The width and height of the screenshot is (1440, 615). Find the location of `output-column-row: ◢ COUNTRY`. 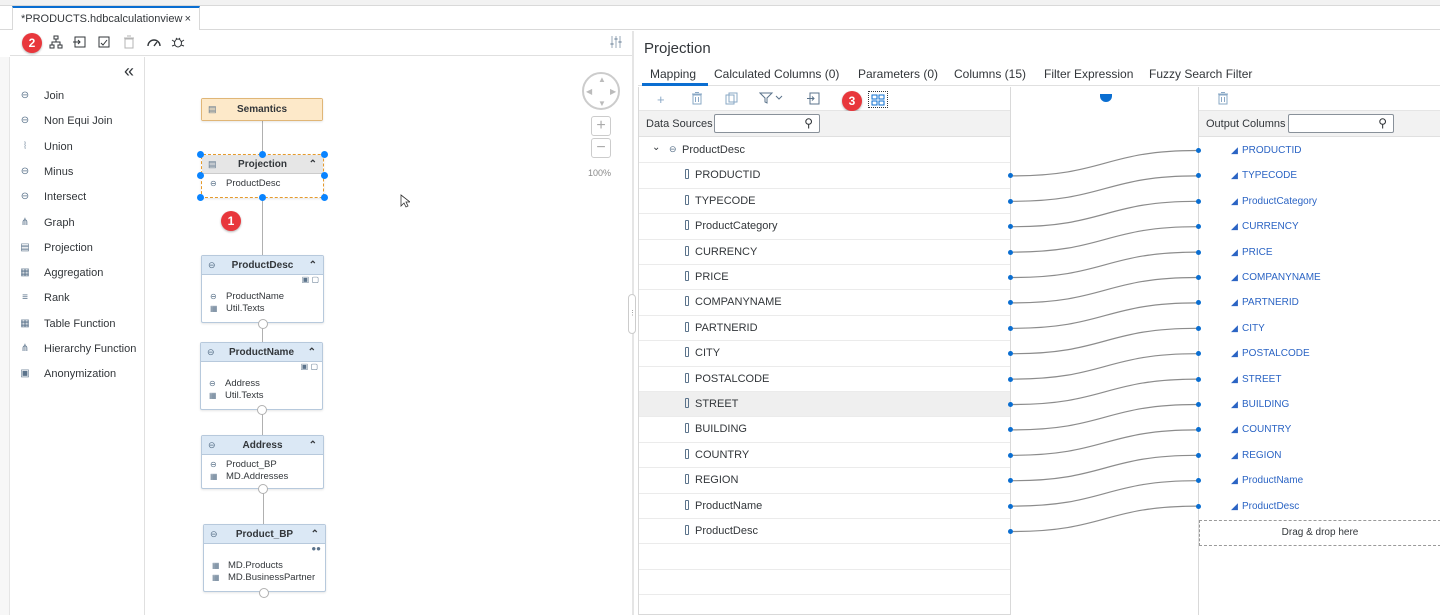

output-column-row: ◢ COUNTRY is located at coordinates (1318, 429).